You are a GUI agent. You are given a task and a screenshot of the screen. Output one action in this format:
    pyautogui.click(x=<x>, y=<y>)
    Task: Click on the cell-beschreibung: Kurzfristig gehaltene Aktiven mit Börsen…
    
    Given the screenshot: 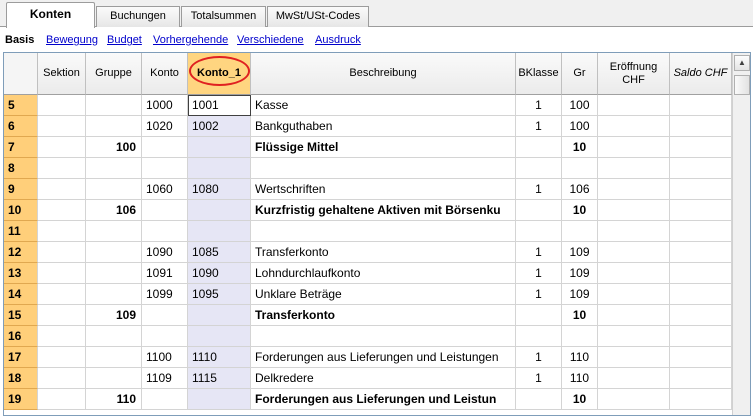 What is the action you would take?
    pyautogui.click(x=383, y=210)
    